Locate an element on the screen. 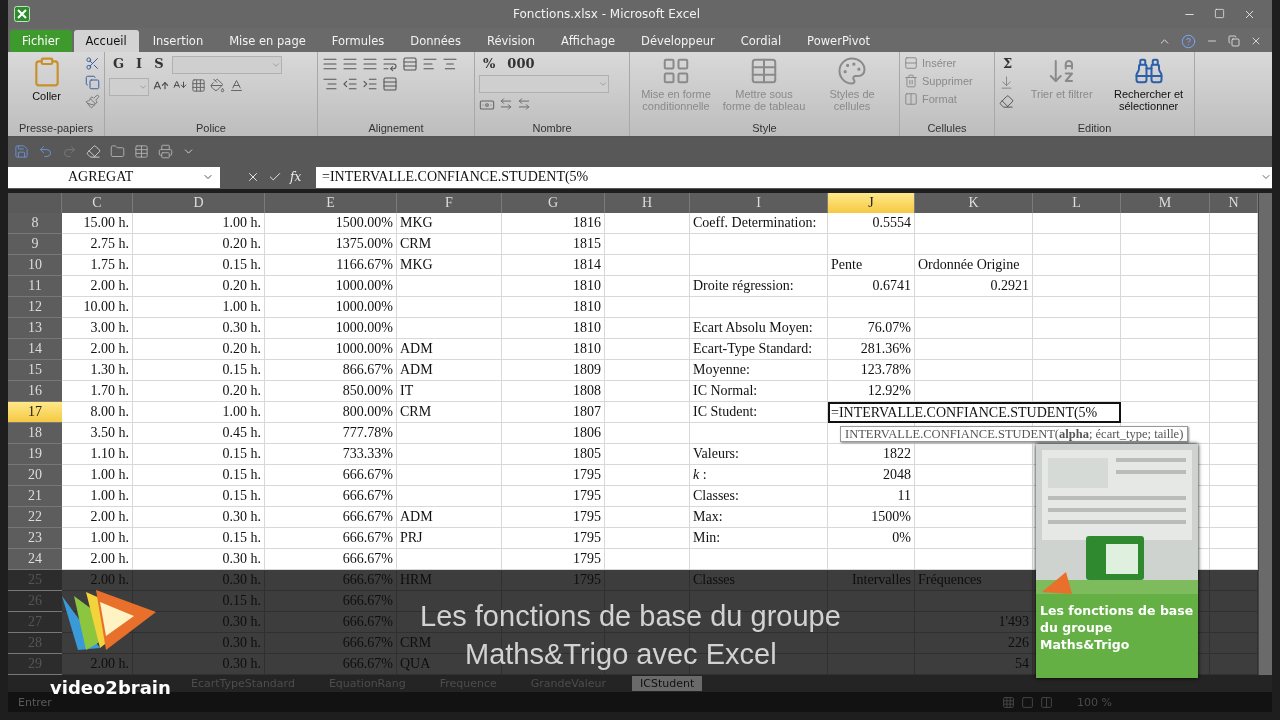  indent-decrease-icon is located at coordinates (350, 84).